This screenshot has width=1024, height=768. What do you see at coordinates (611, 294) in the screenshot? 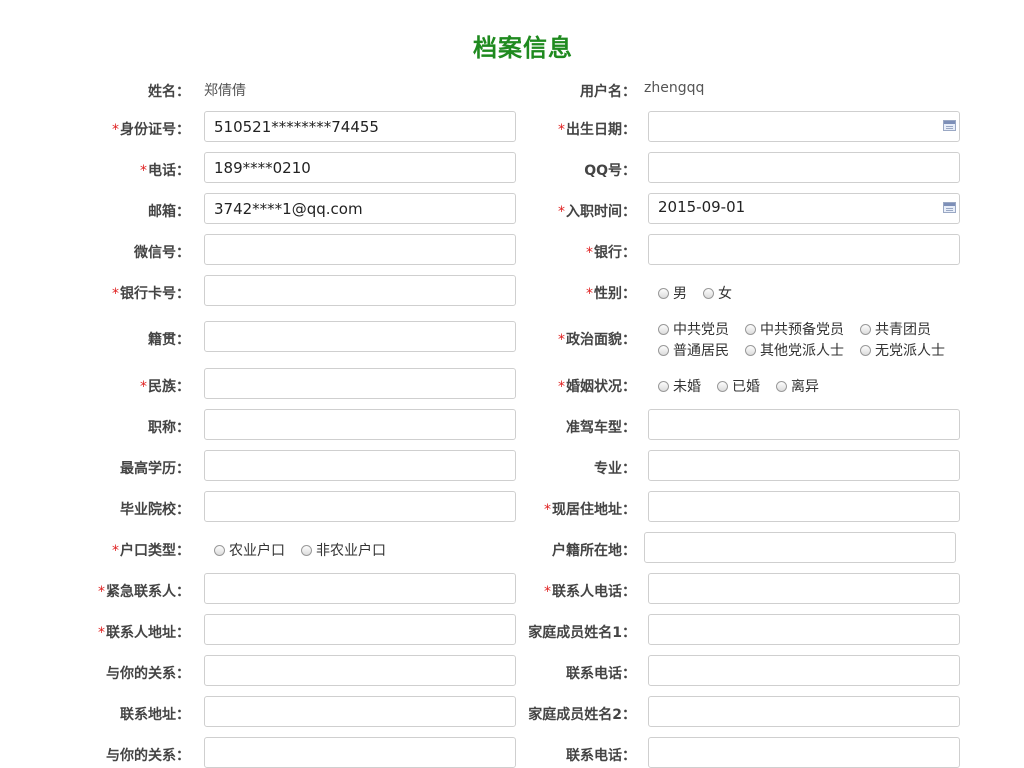
I see `gender-label: *性别：` at bounding box center [611, 294].